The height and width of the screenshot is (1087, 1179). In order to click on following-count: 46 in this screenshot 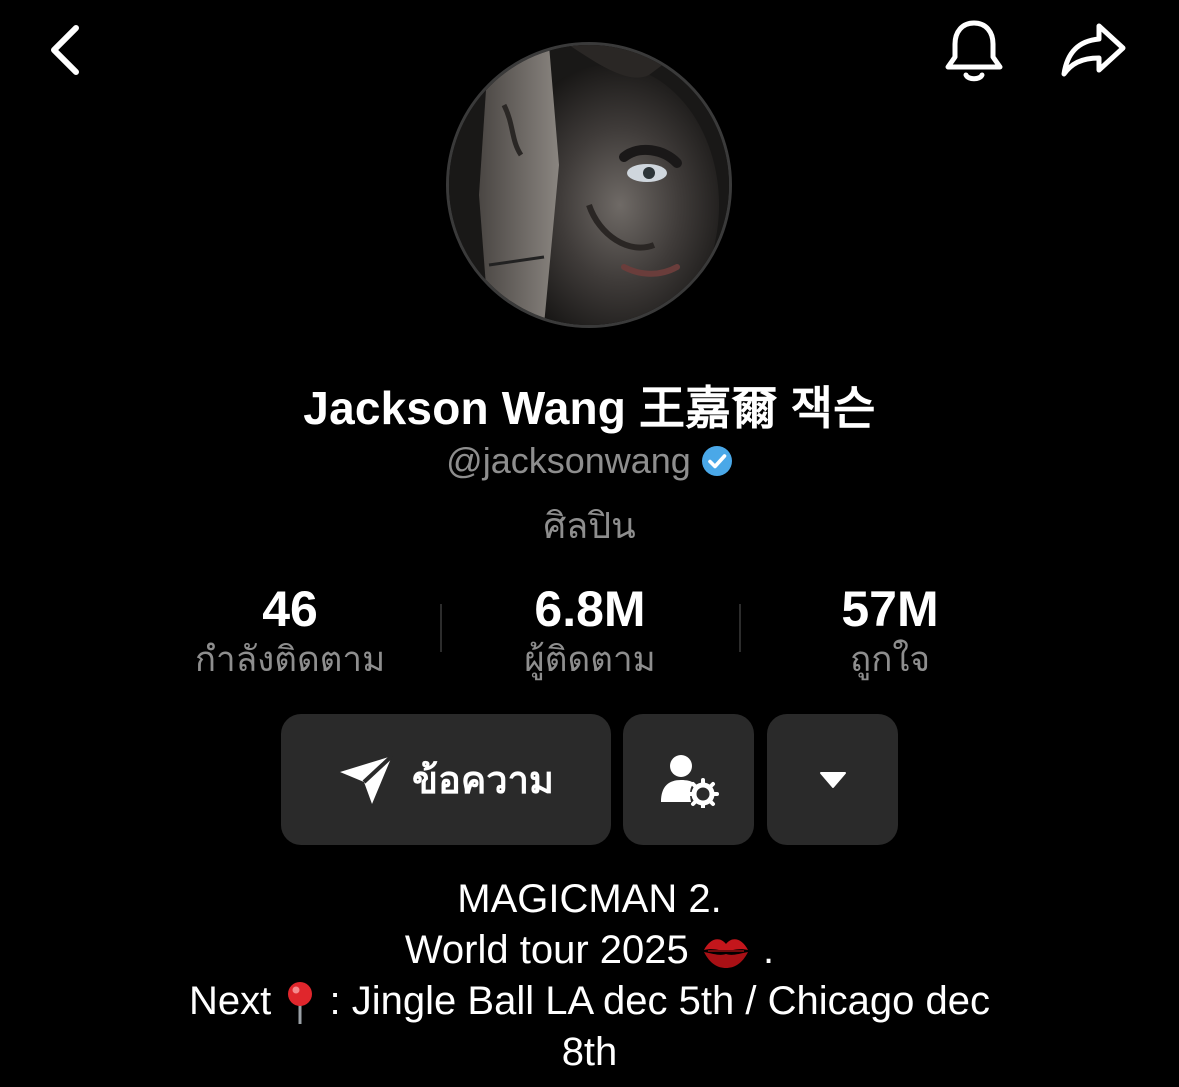, I will do `click(290, 609)`.